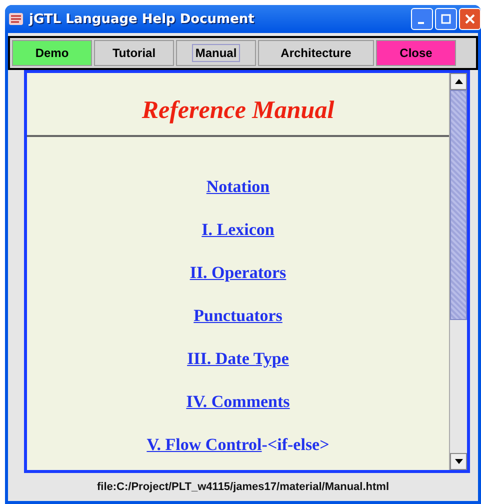 Image resolution: width=481 pixels, height=504 pixels. I want to click on up-arrow-icon, so click(458, 81).